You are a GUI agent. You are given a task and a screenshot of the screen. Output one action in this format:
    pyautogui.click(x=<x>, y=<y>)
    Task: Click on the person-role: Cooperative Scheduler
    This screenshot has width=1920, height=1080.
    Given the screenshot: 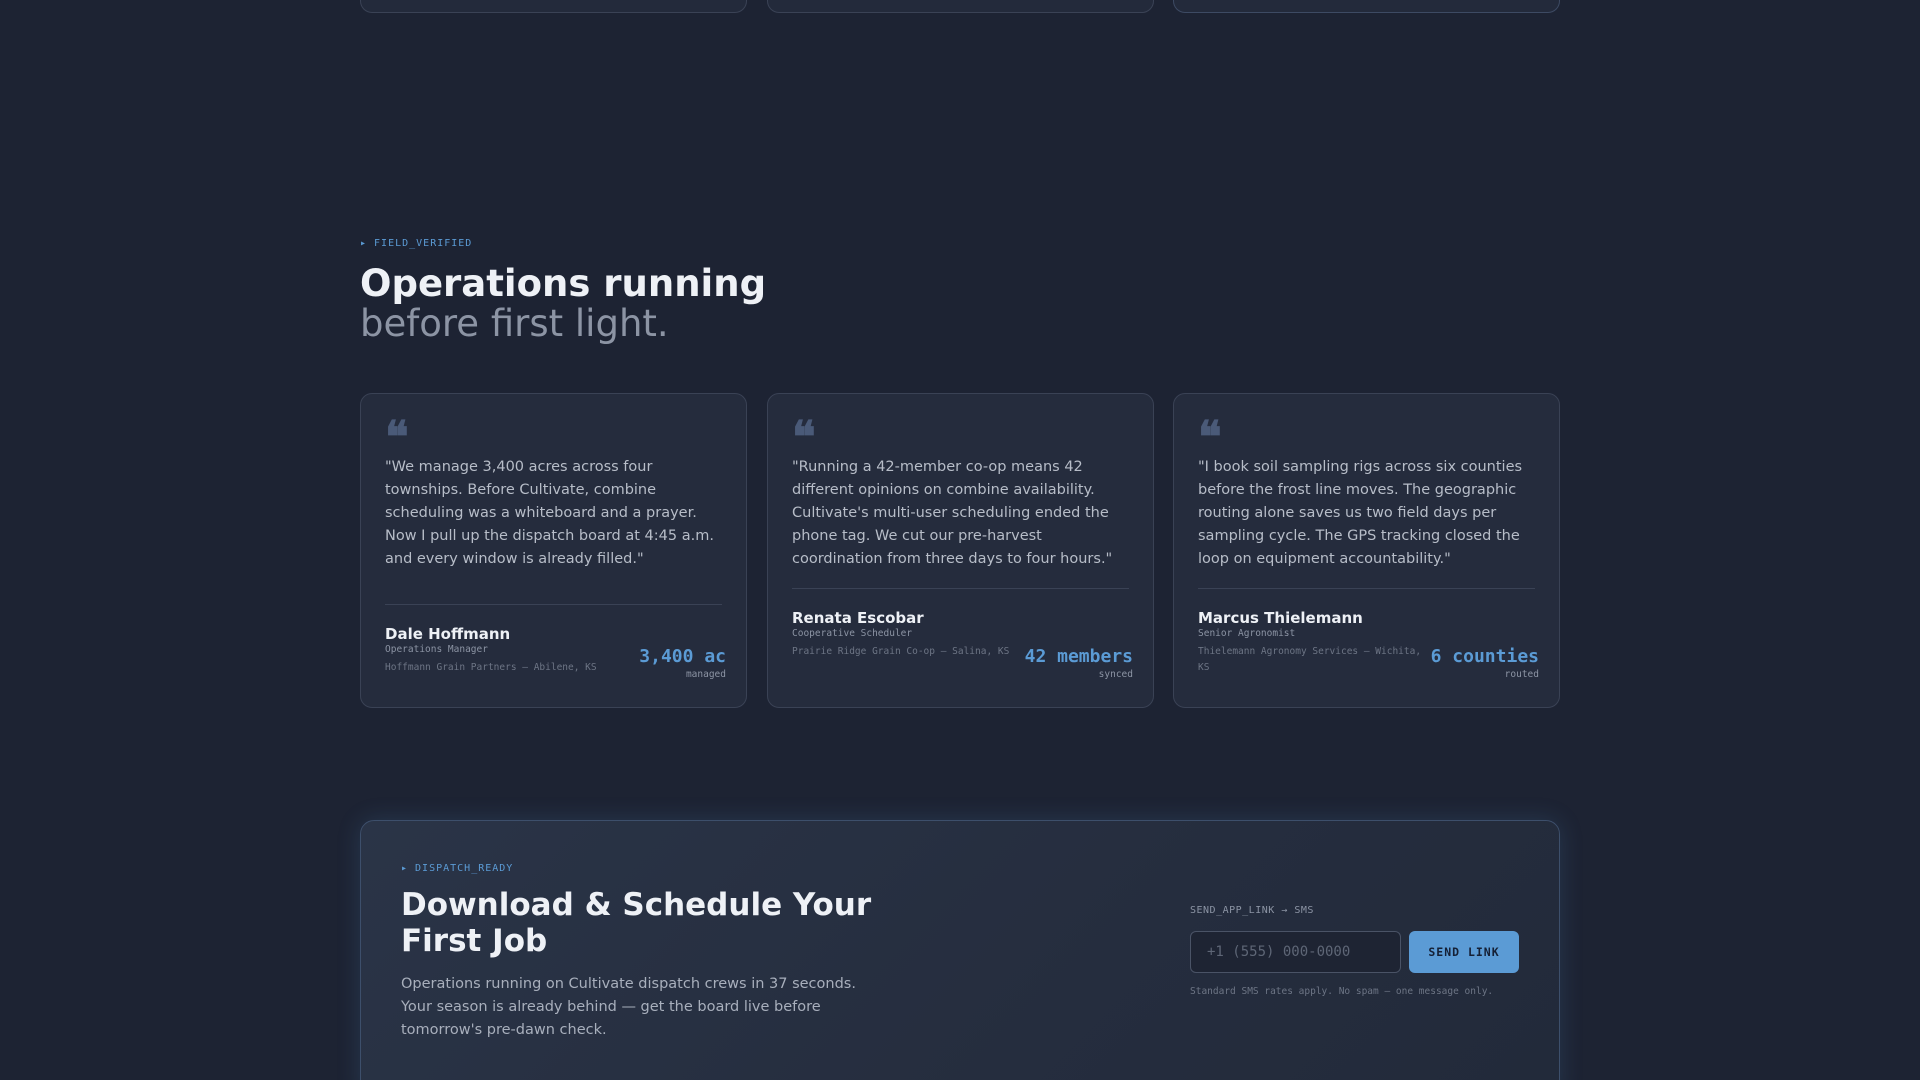 What is the action you would take?
    pyautogui.click(x=852, y=633)
    